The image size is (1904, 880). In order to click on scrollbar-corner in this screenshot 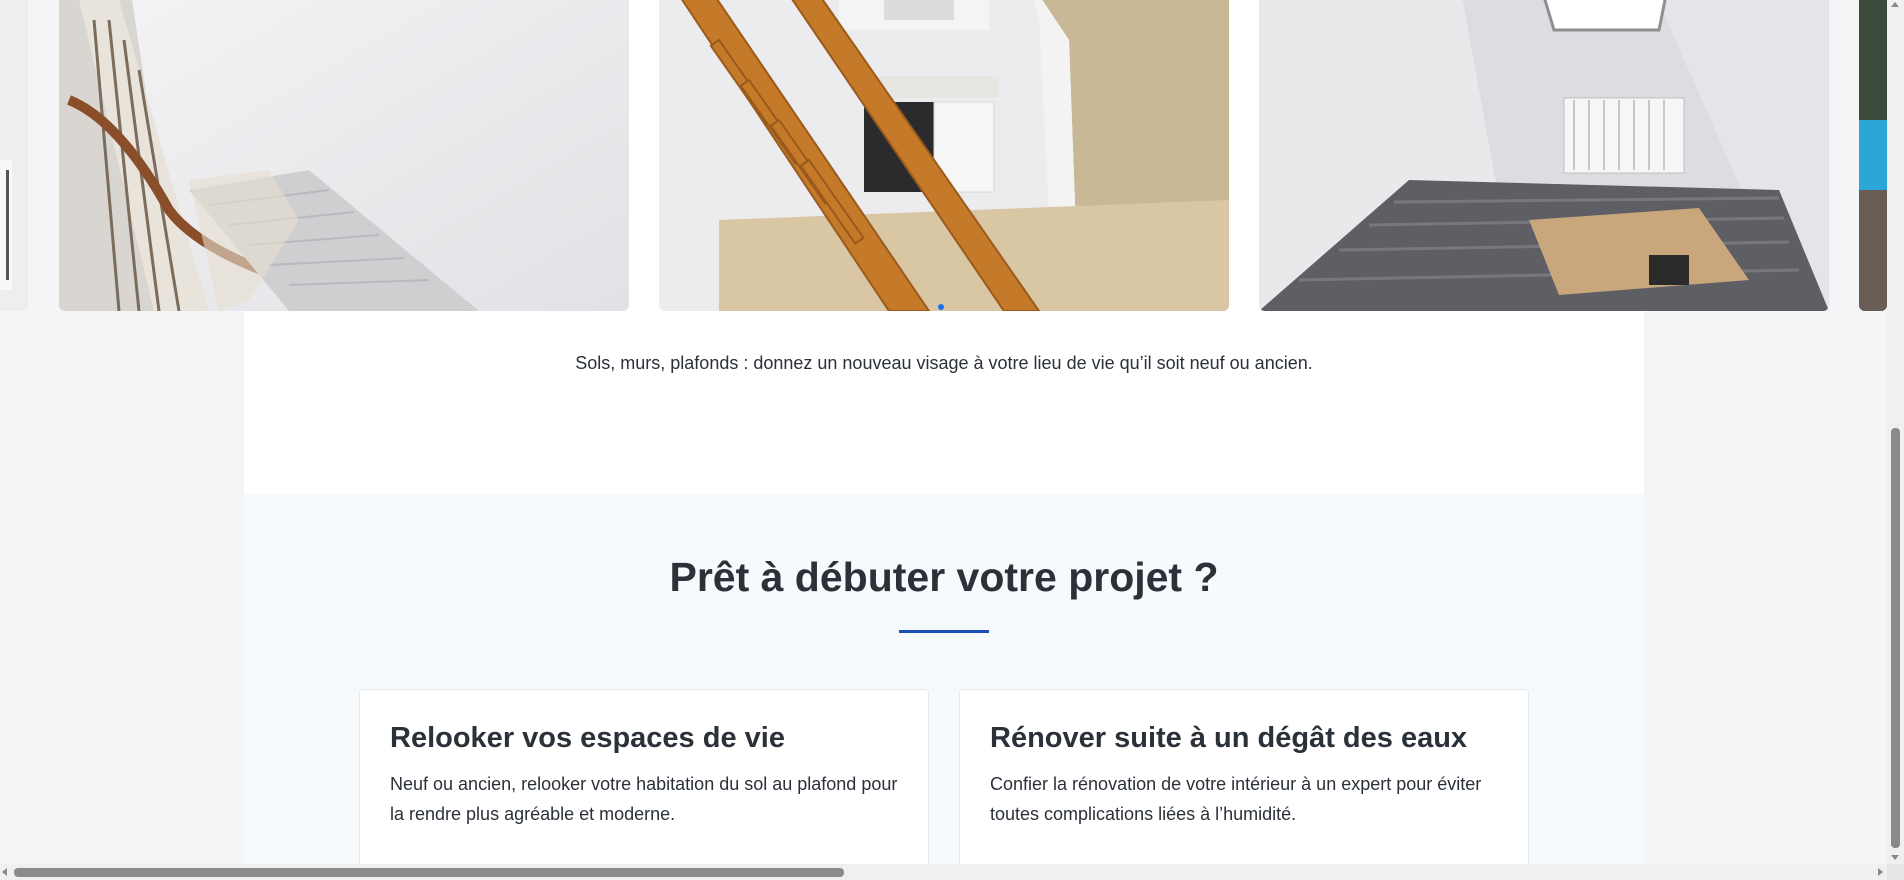, I will do `click(1895, 872)`.